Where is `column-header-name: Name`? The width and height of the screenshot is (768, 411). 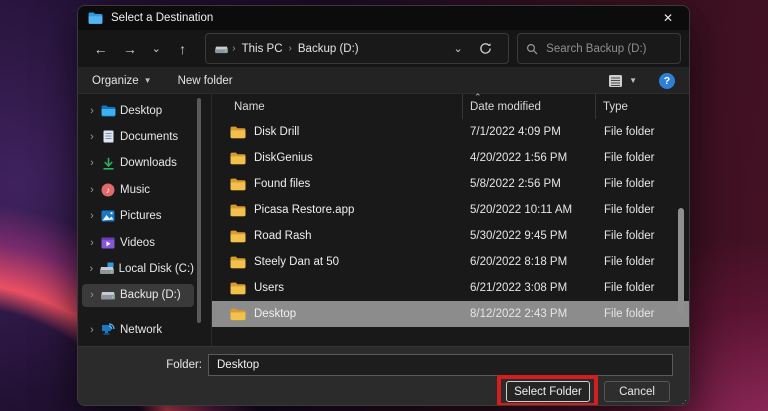 column-header-name: Name is located at coordinates (337, 106).